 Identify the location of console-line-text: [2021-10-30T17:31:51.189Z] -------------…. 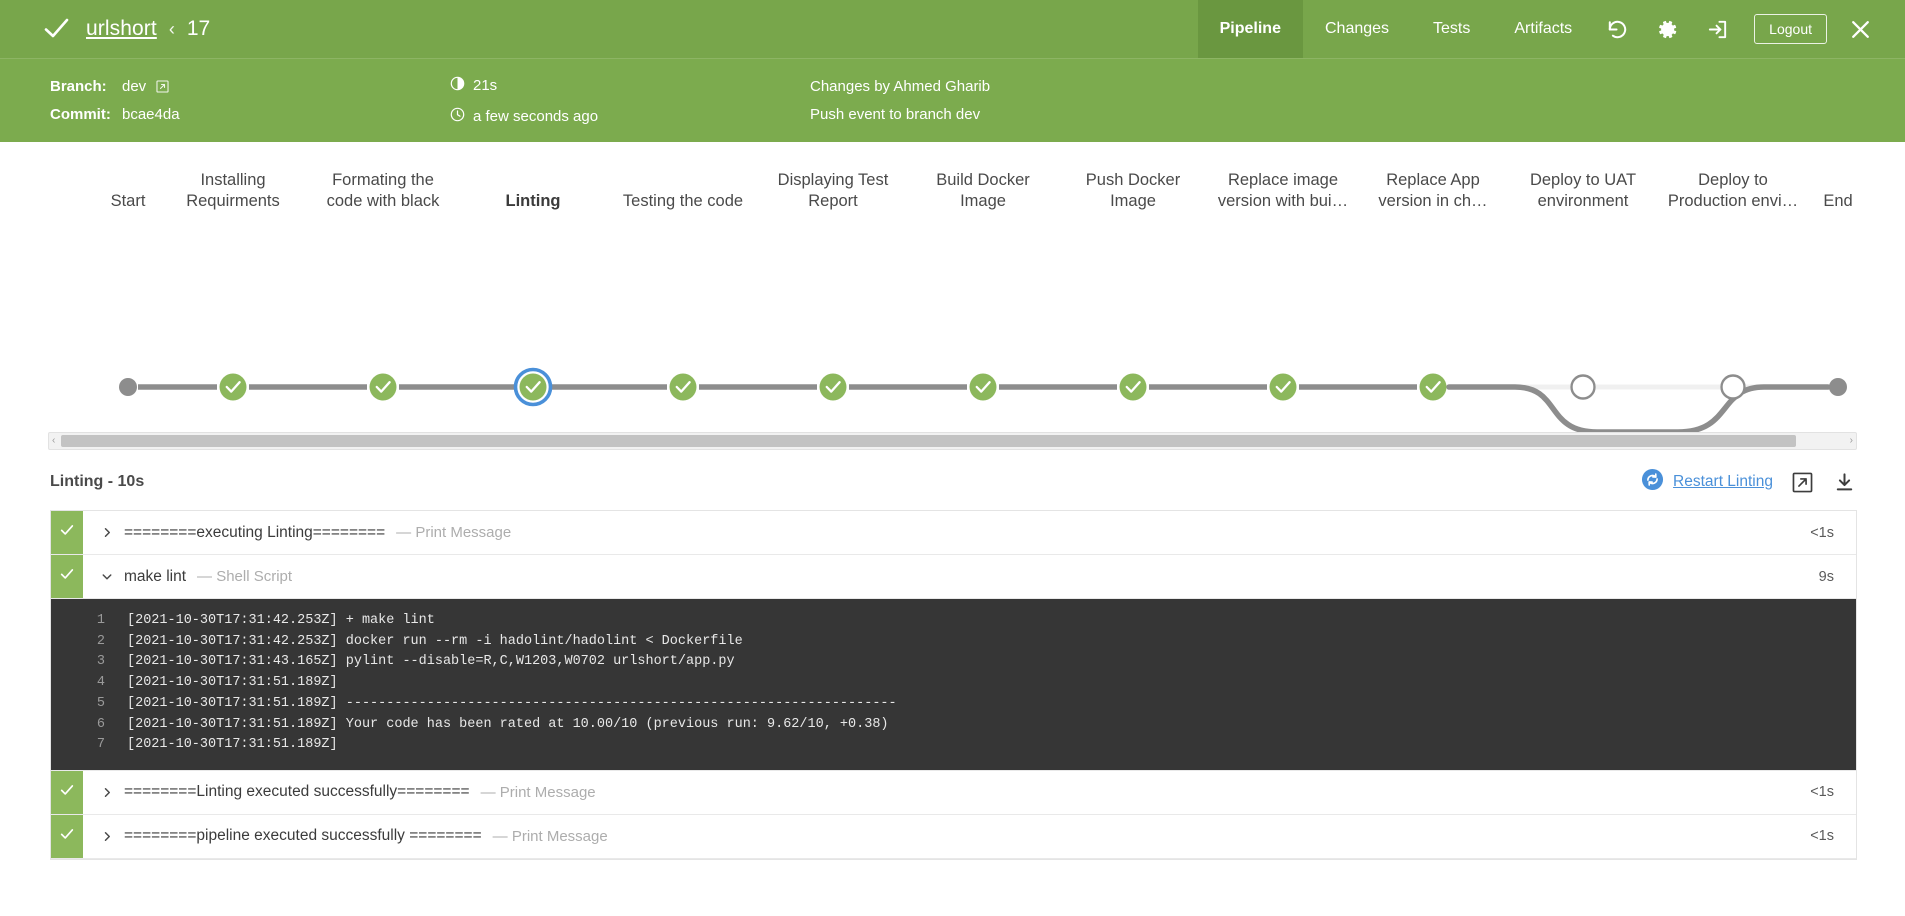
(512, 703).